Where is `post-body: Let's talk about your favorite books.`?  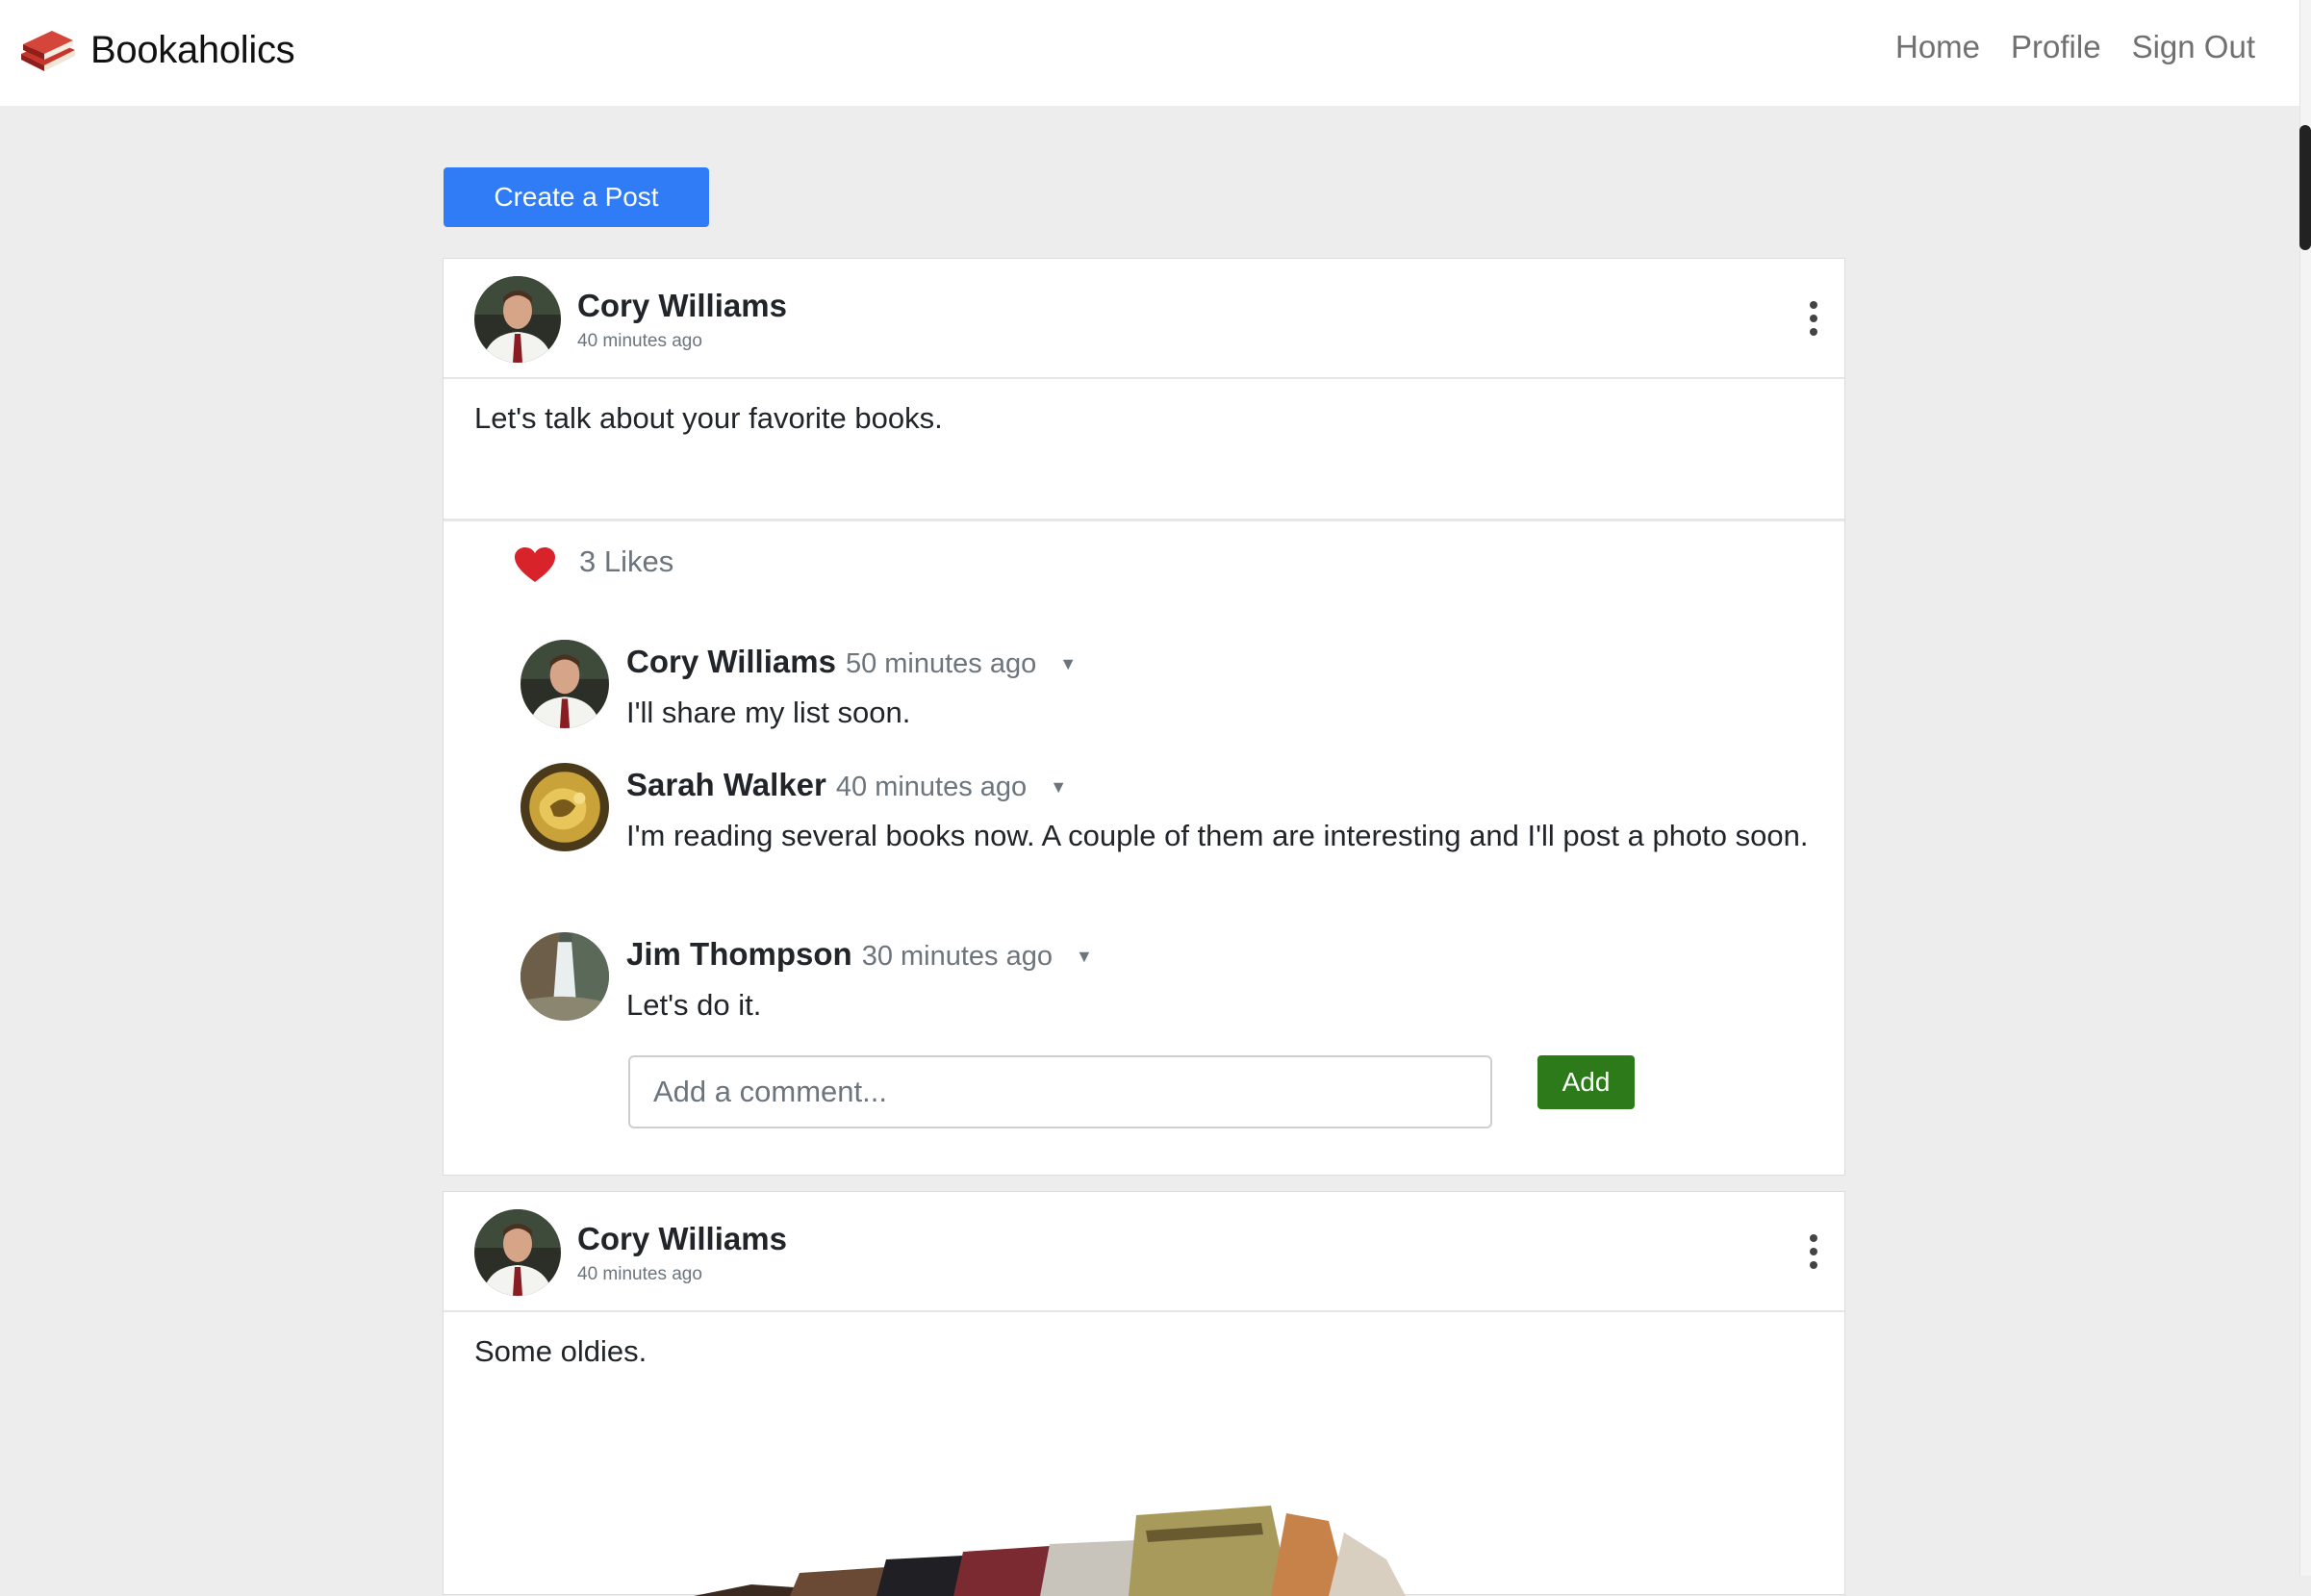 post-body: Let's talk about your favorite books. is located at coordinates (708, 418).